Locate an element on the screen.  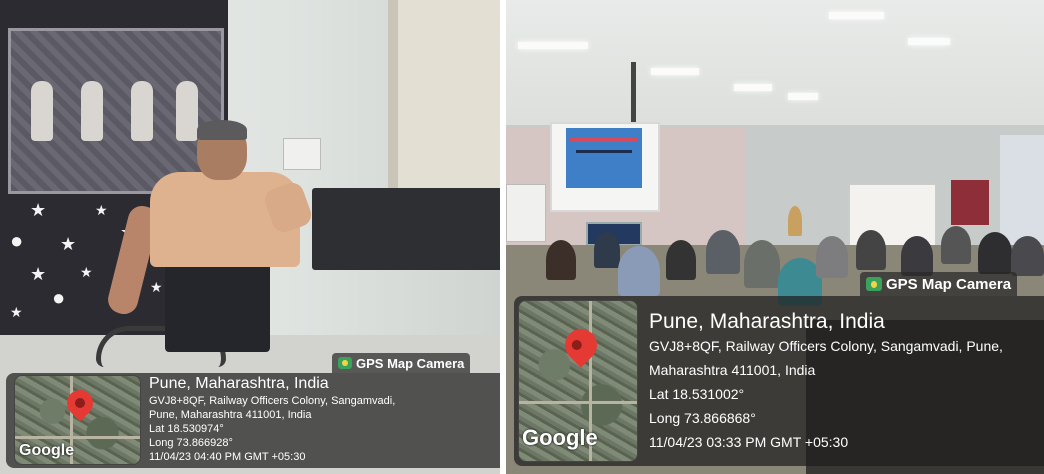
warli-artwork is located at coordinates (116, 111).